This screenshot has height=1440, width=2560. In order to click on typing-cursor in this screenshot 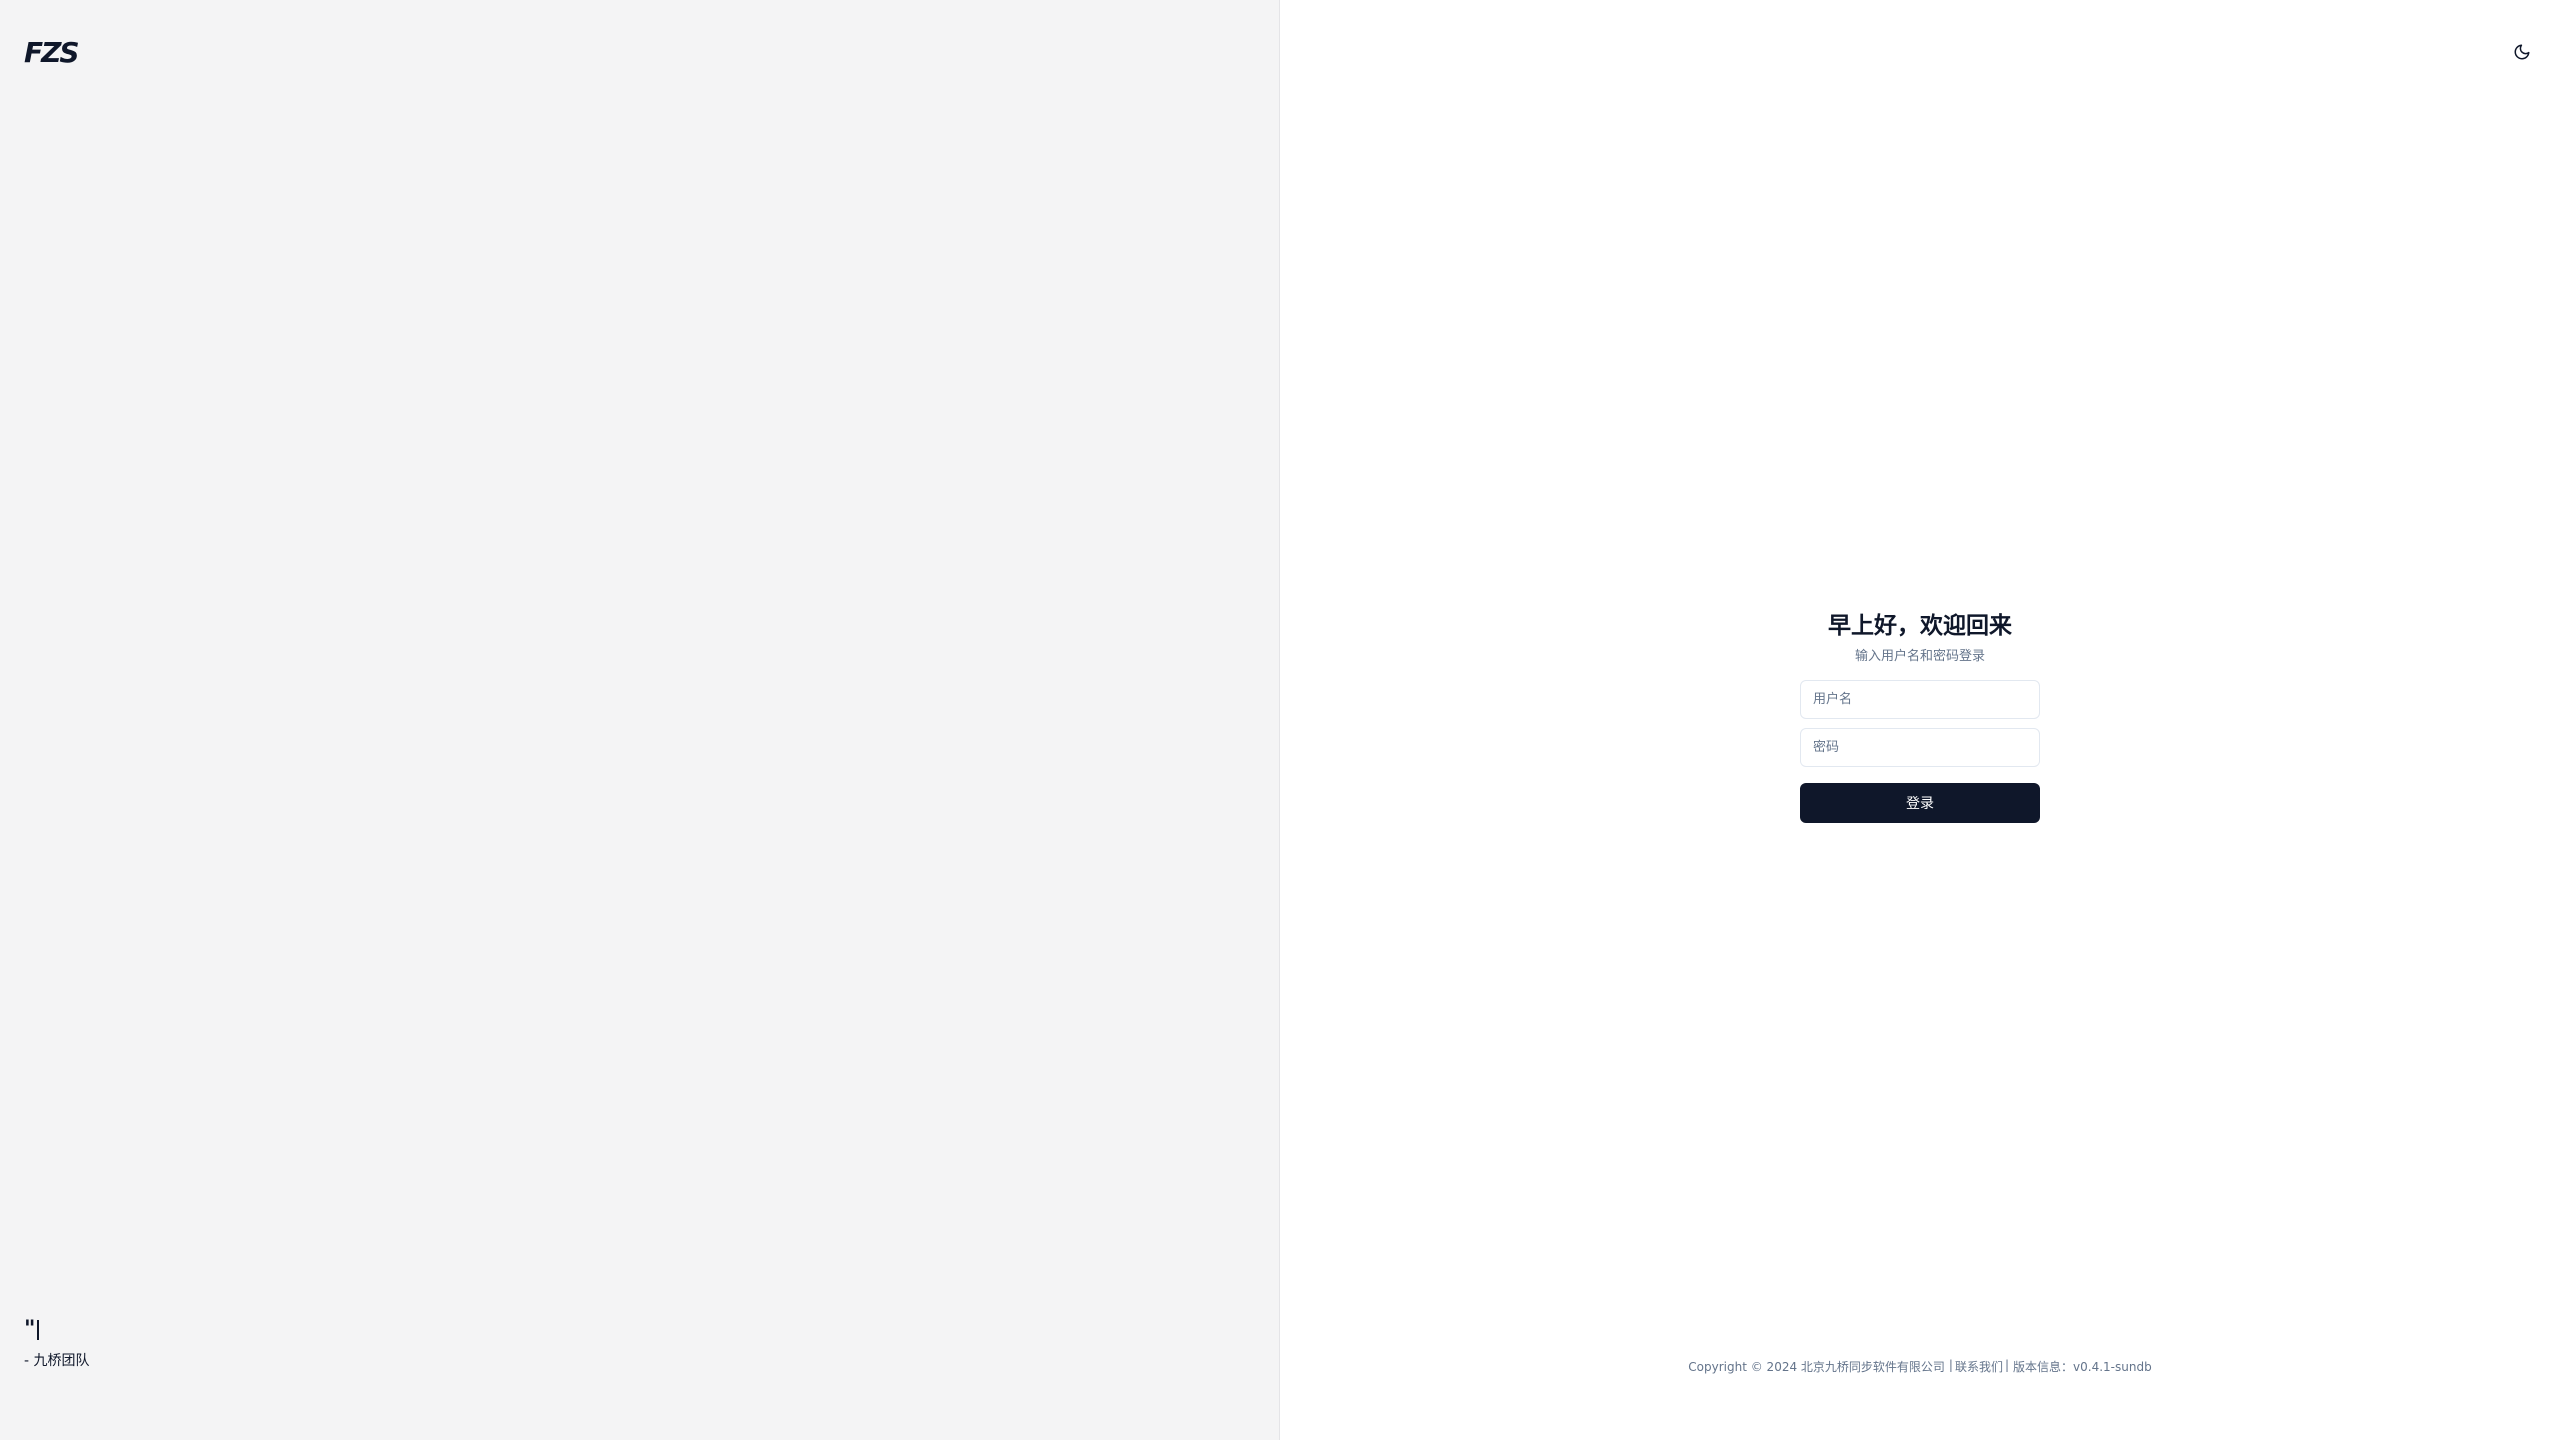, I will do `click(38, 1330)`.